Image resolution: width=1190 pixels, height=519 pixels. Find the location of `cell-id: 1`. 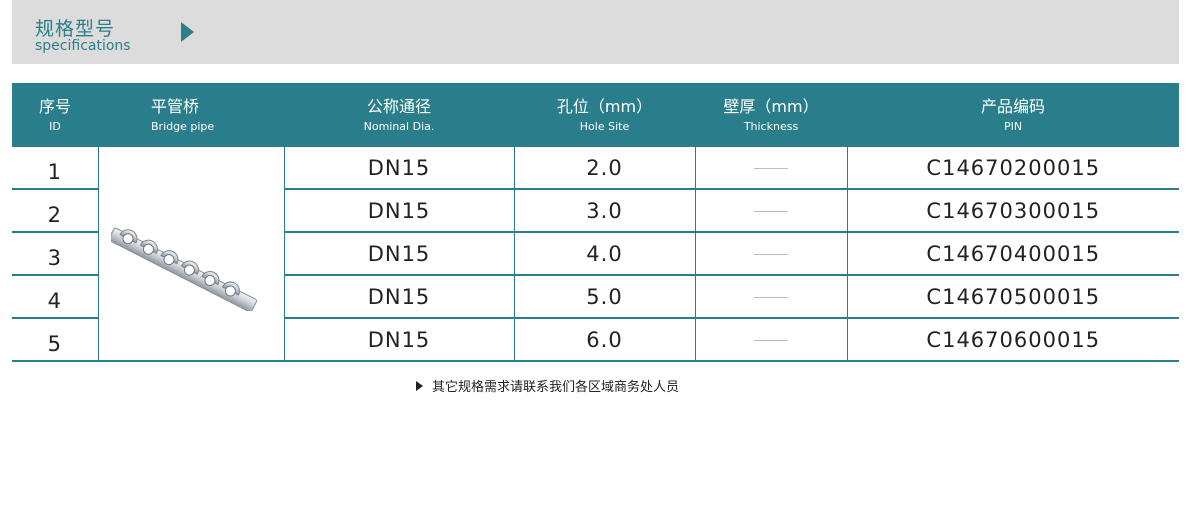

cell-id: 1 is located at coordinates (55, 168).